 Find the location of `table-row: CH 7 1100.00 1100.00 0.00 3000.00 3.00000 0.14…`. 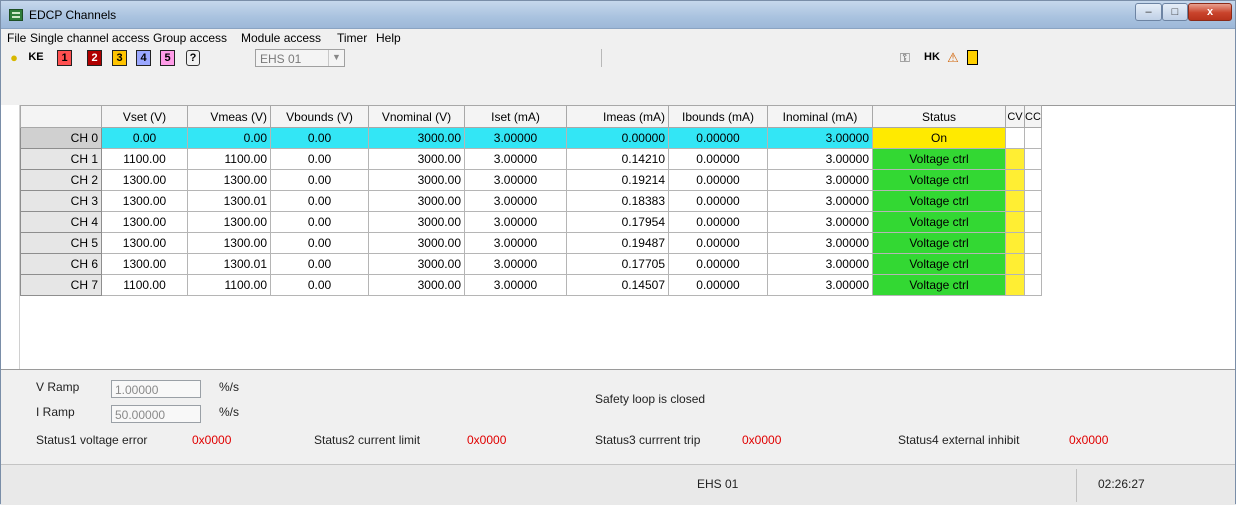

table-row: CH 7 1100.00 1100.00 0.00 3000.00 3.00000 0.14… is located at coordinates (531, 285).